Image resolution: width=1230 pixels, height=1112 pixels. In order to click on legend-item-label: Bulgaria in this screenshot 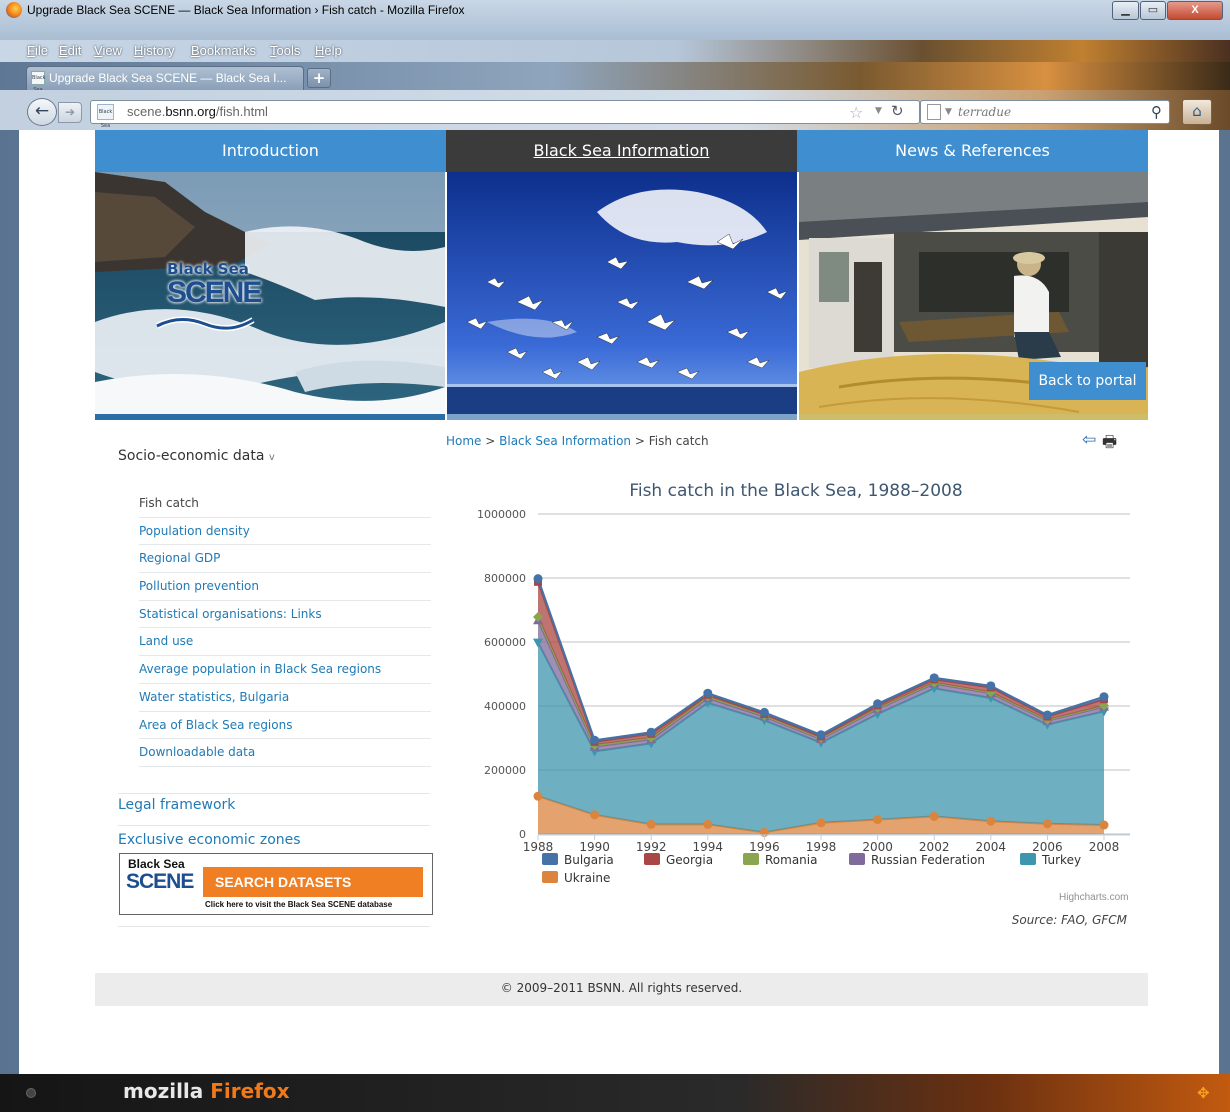, I will do `click(589, 860)`.